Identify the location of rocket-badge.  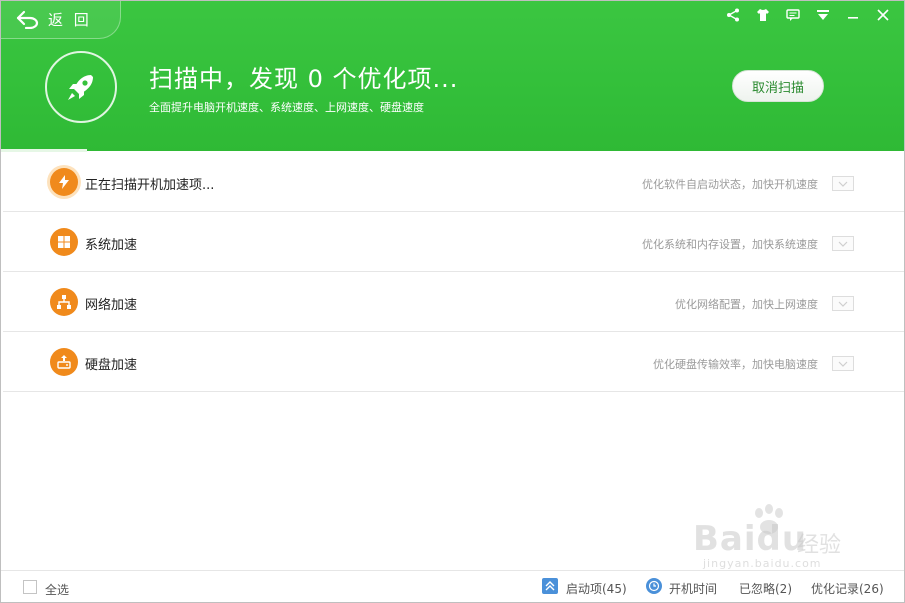
(81, 87).